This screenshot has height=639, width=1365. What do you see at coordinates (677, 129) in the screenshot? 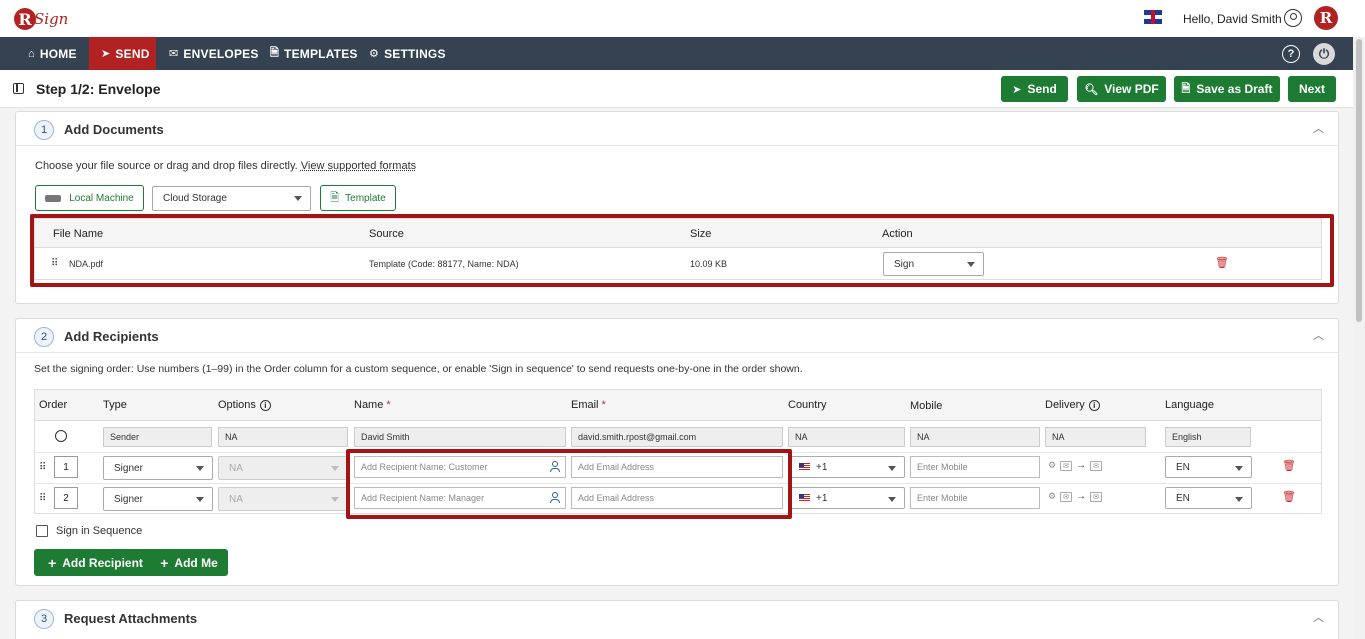
I see `add-documents-header: 1 Add Documents ︿` at bounding box center [677, 129].